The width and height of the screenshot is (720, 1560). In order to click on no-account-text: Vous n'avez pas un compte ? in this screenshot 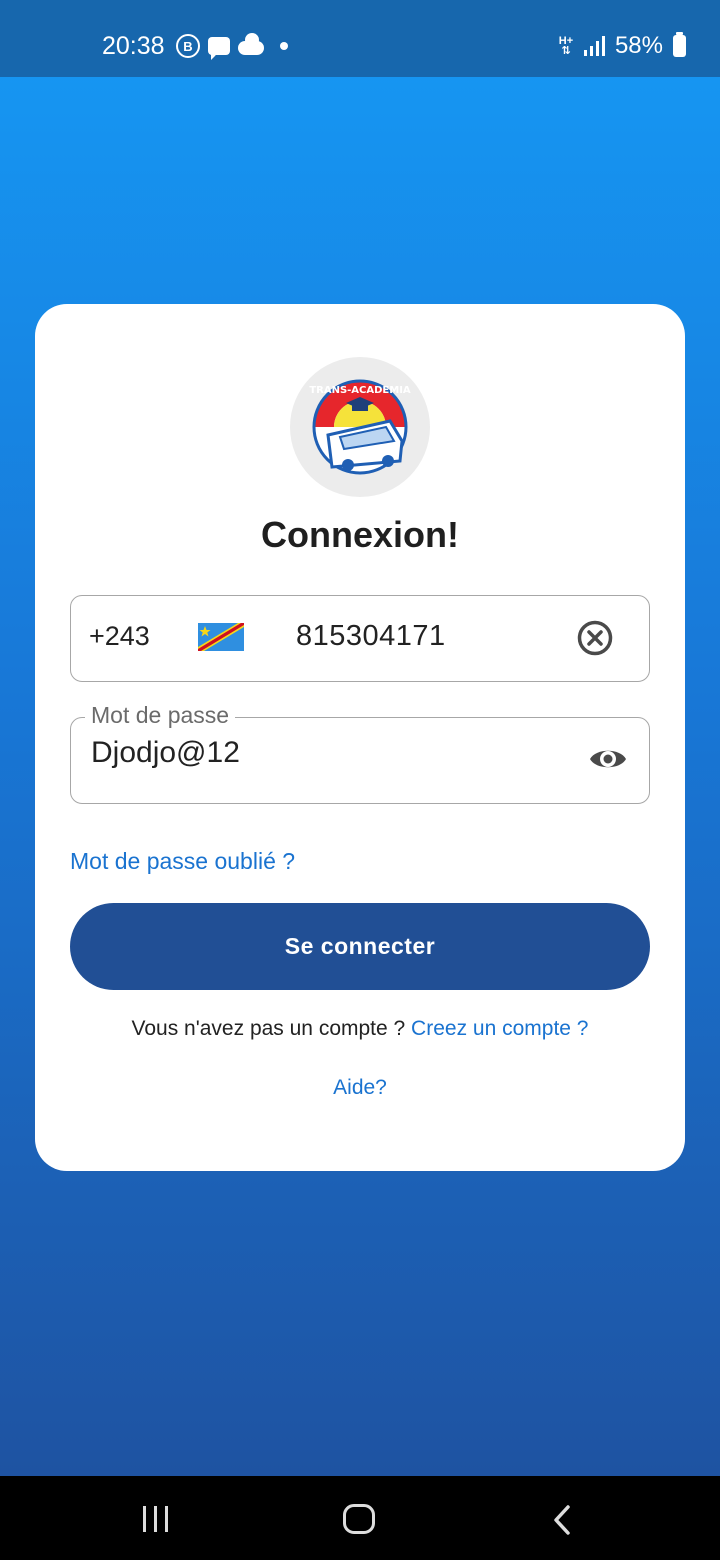, I will do `click(268, 1028)`.